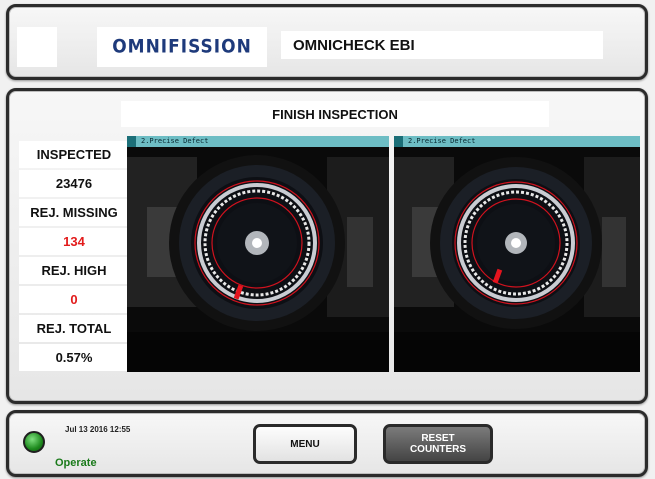 The image size is (655, 479). What do you see at coordinates (34, 442) in the screenshot?
I see `status-led-icon` at bounding box center [34, 442].